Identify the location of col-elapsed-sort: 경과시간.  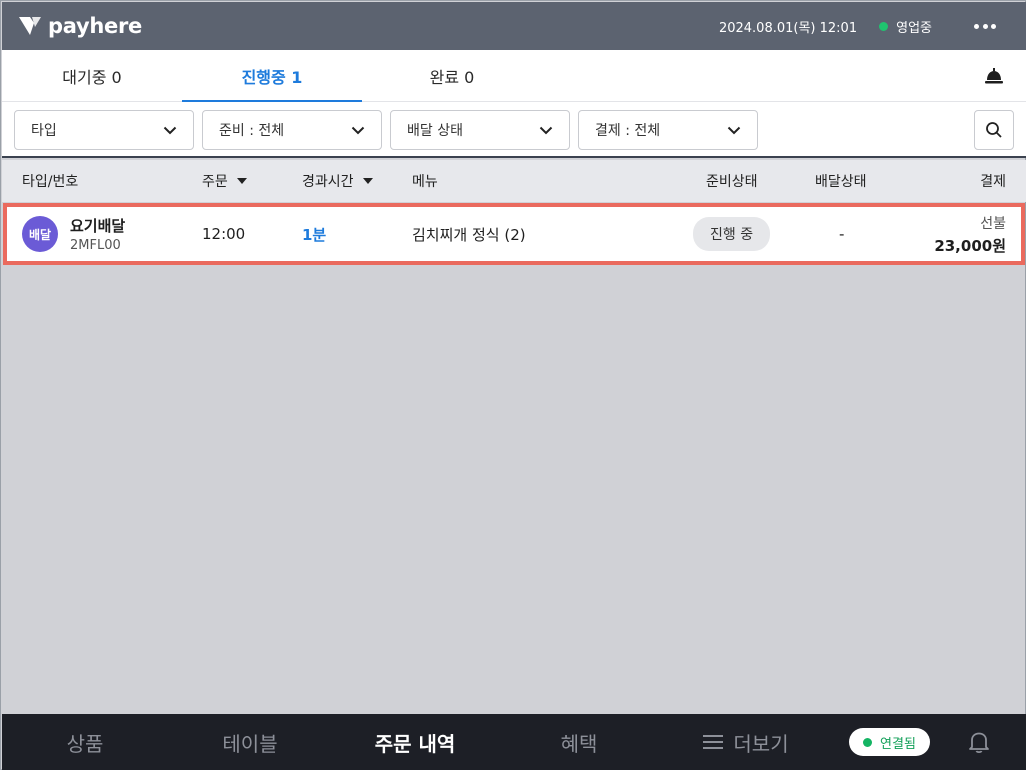
(337, 181).